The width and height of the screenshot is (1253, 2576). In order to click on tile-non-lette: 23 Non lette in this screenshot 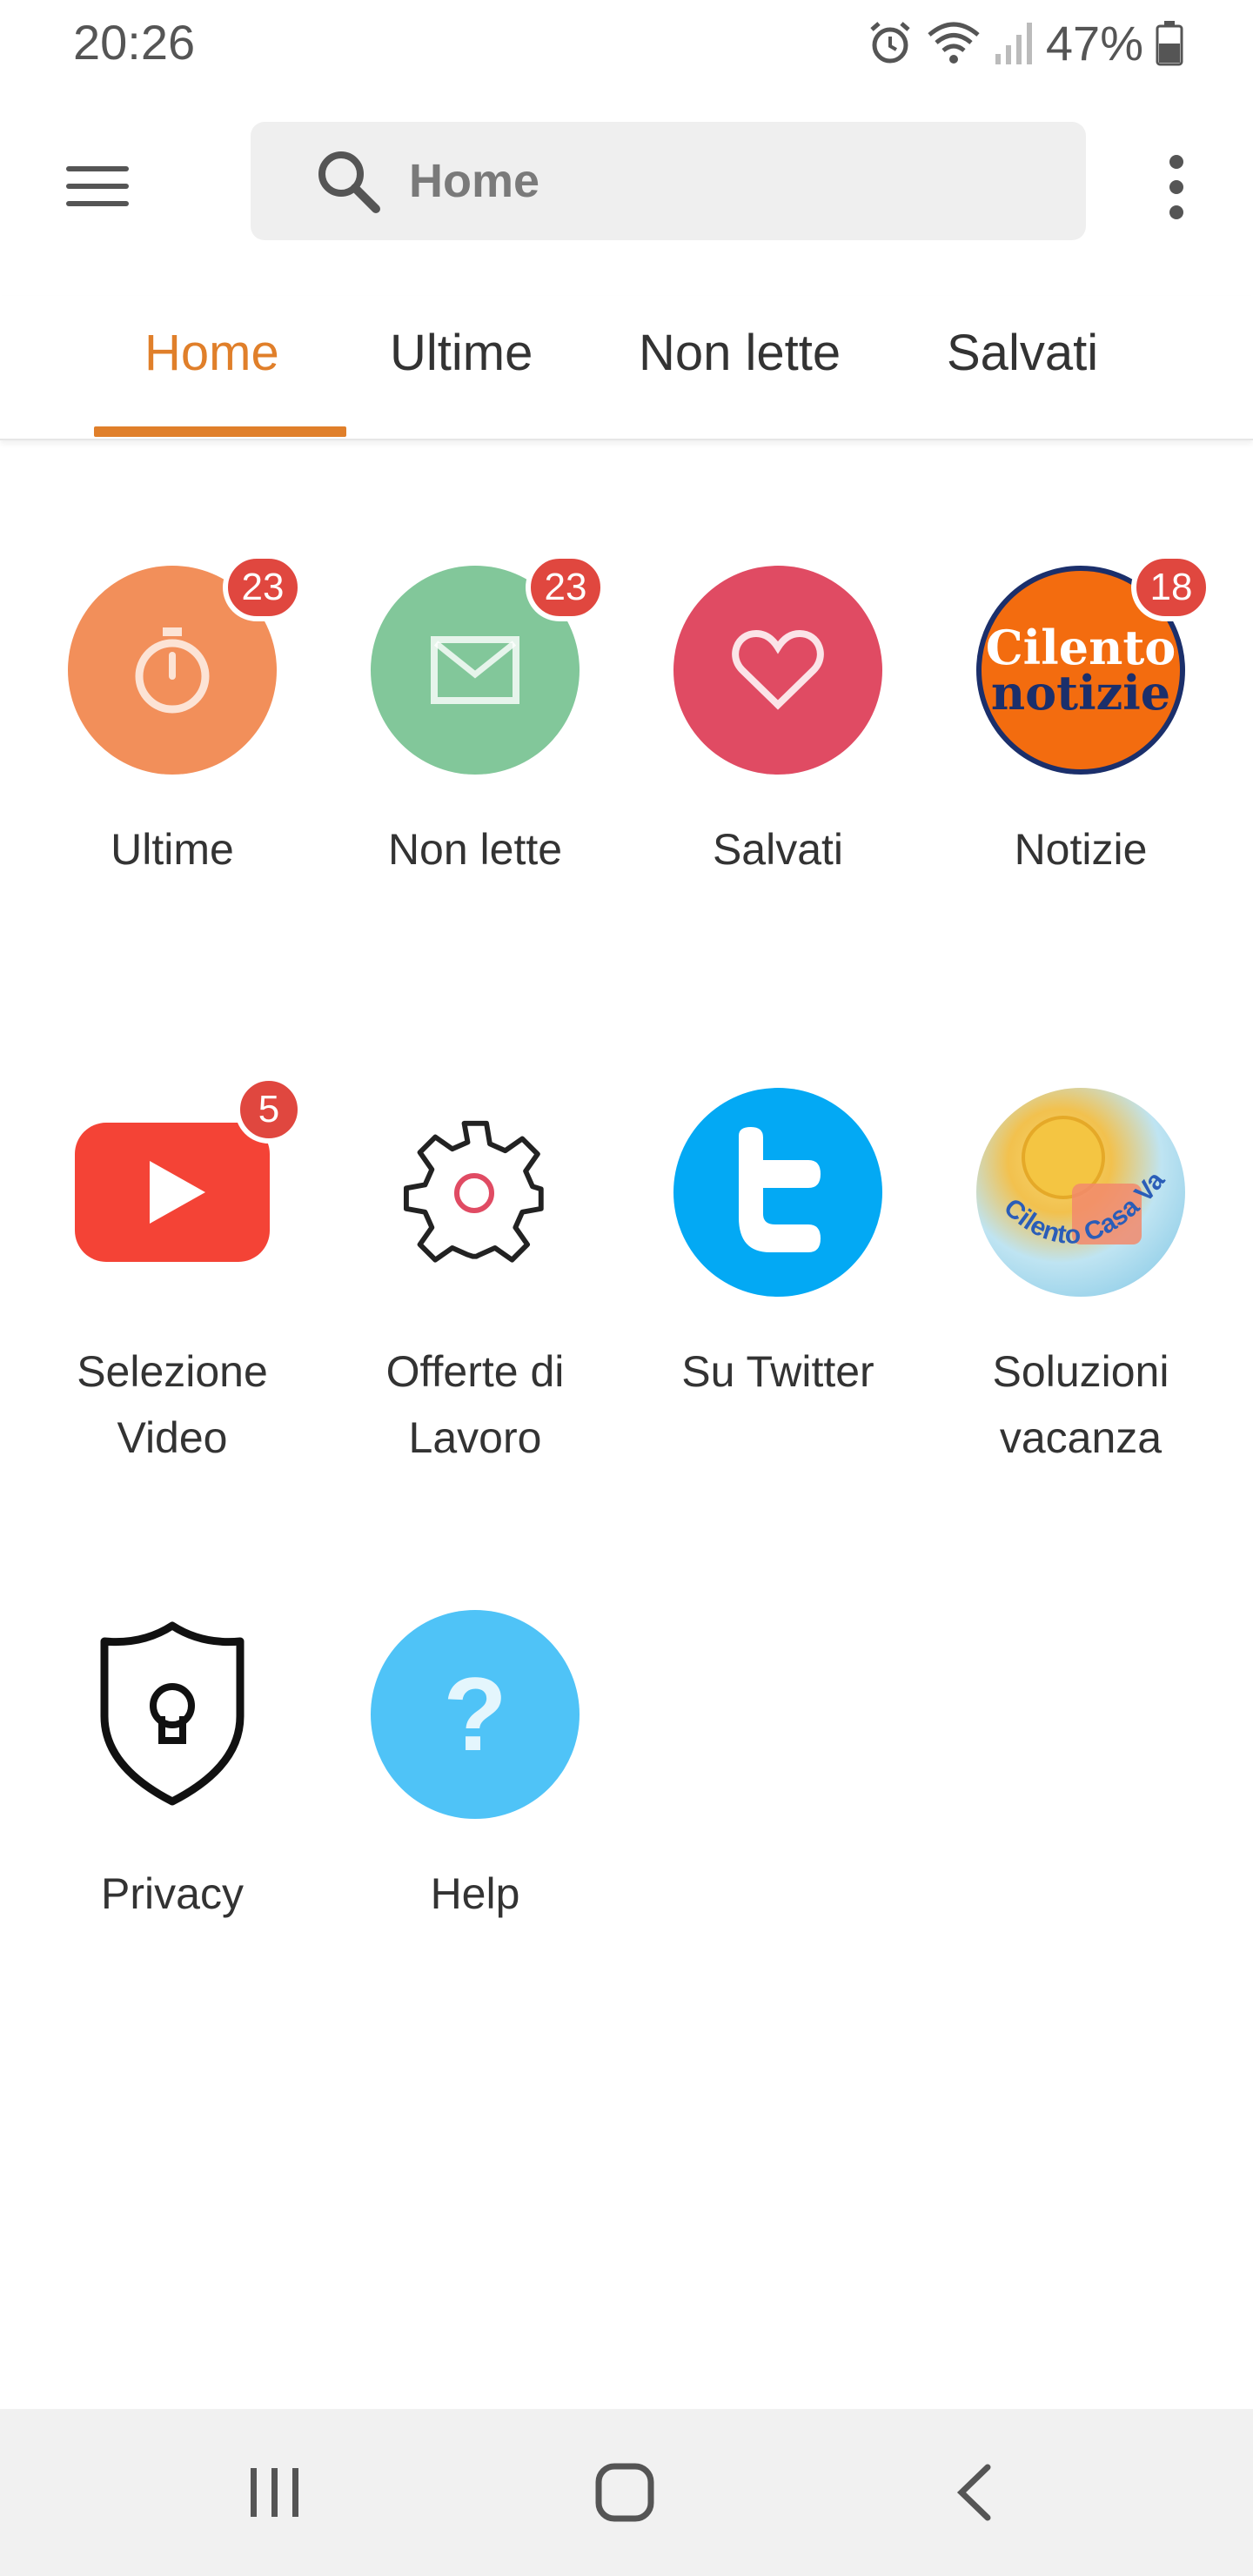, I will do `click(475, 717)`.